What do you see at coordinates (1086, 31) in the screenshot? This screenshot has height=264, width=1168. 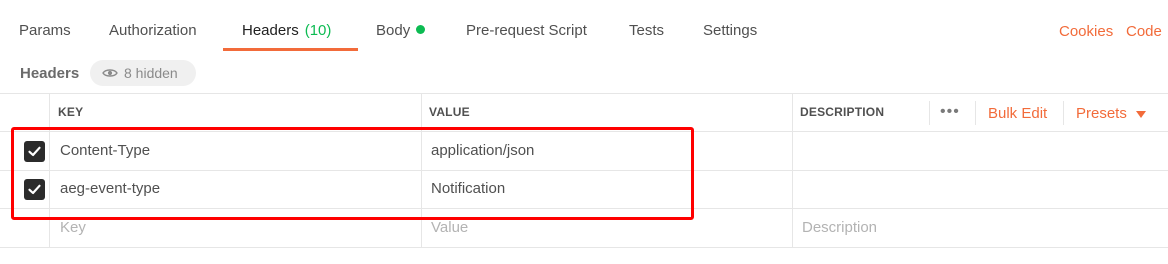 I see `cookies-link: Cookies` at bounding box center [1086, 31].